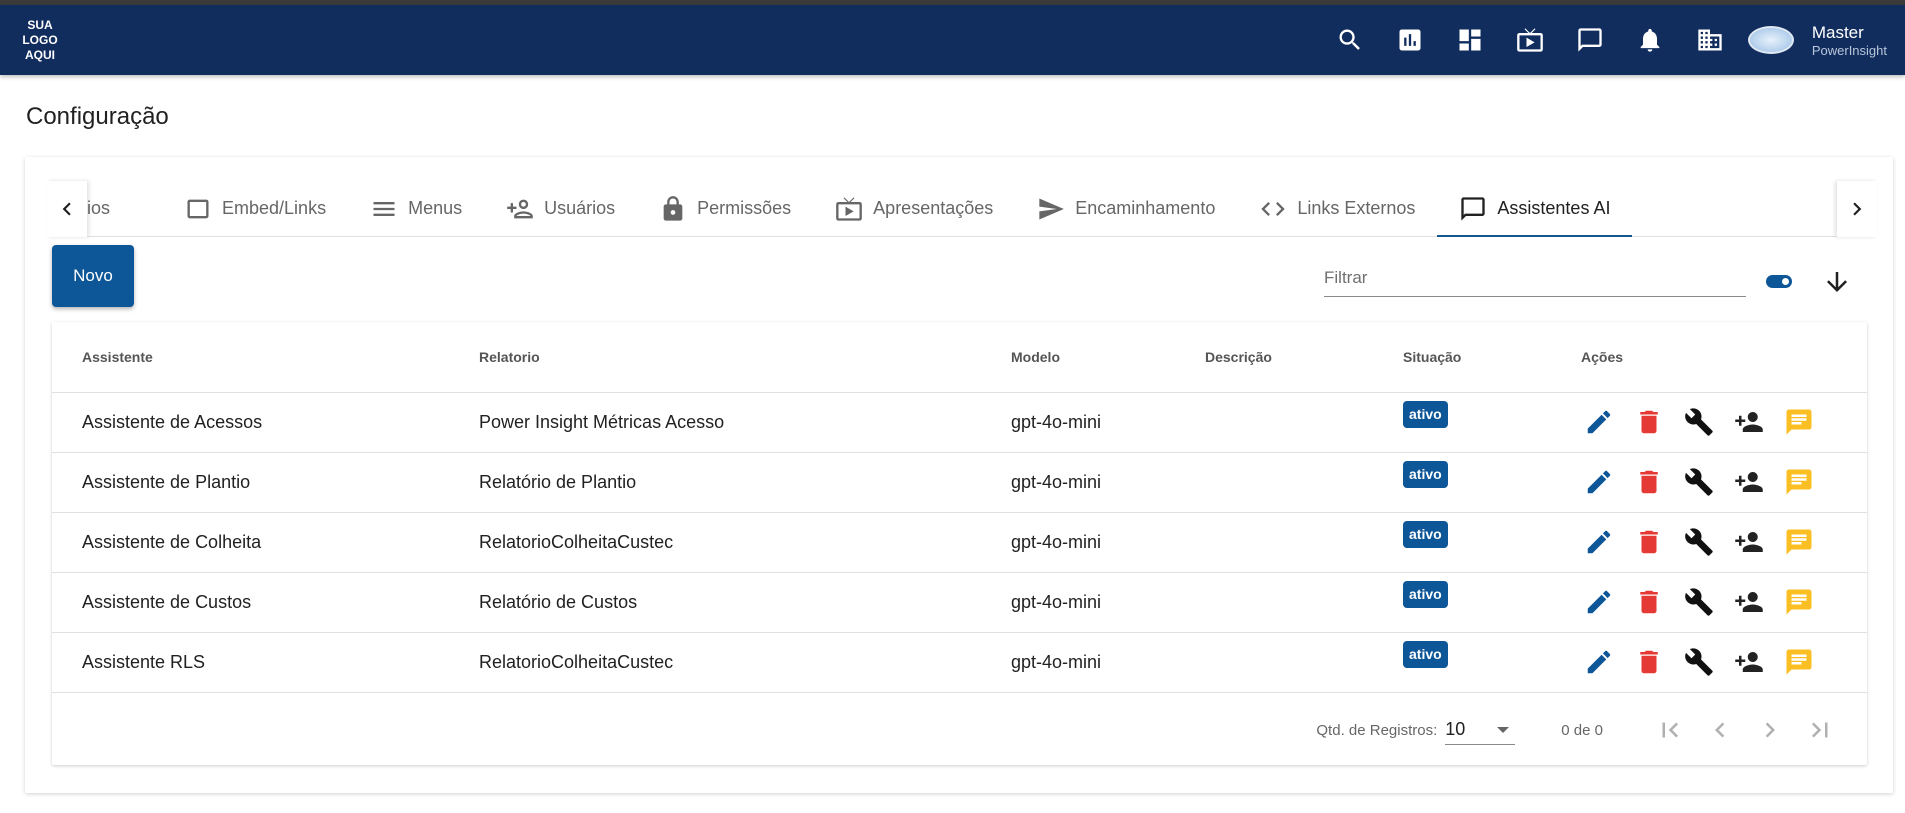 This screenshot has height=813, width=1905. Describe the element at coordinates (745, 482) in the screenshot. I see `cell-relatorio: Relatório de Plantio` at that location.